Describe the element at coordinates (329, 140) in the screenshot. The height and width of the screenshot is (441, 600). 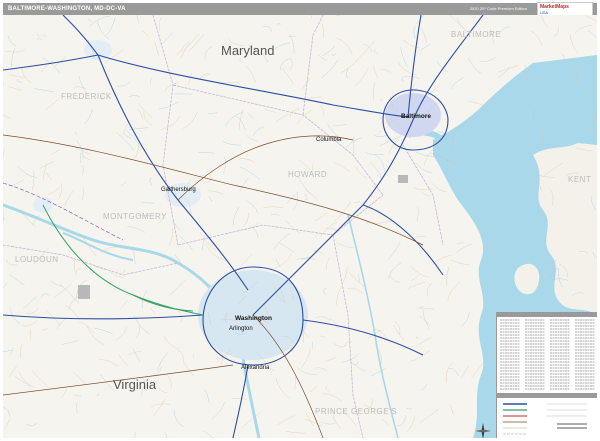
I see `city-label-columbia: Columbia` at that location.